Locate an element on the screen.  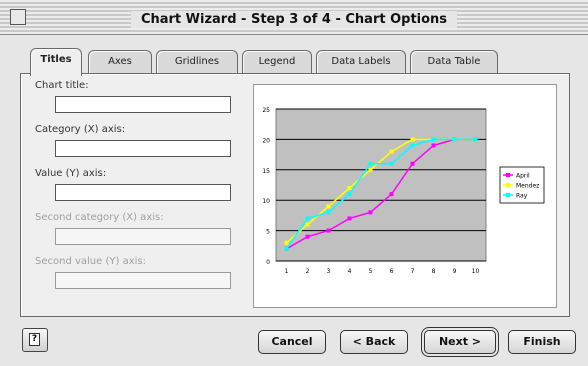
legend-label: Mendez is located at coordinates (527, 186).